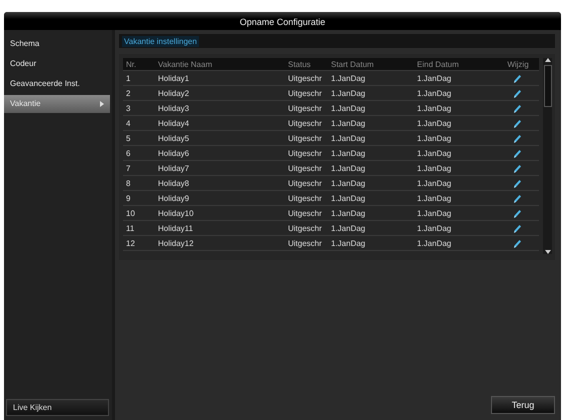  I want to click on back-button: Terug, so click(523, 405).